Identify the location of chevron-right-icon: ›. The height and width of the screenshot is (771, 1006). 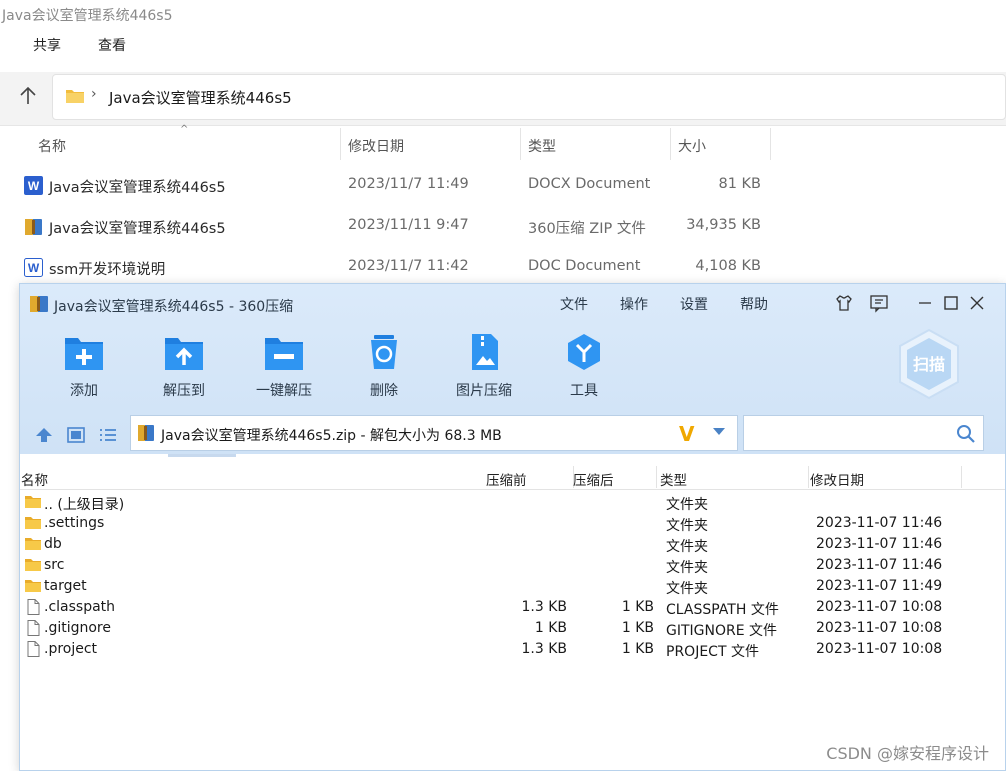
(94, 94).